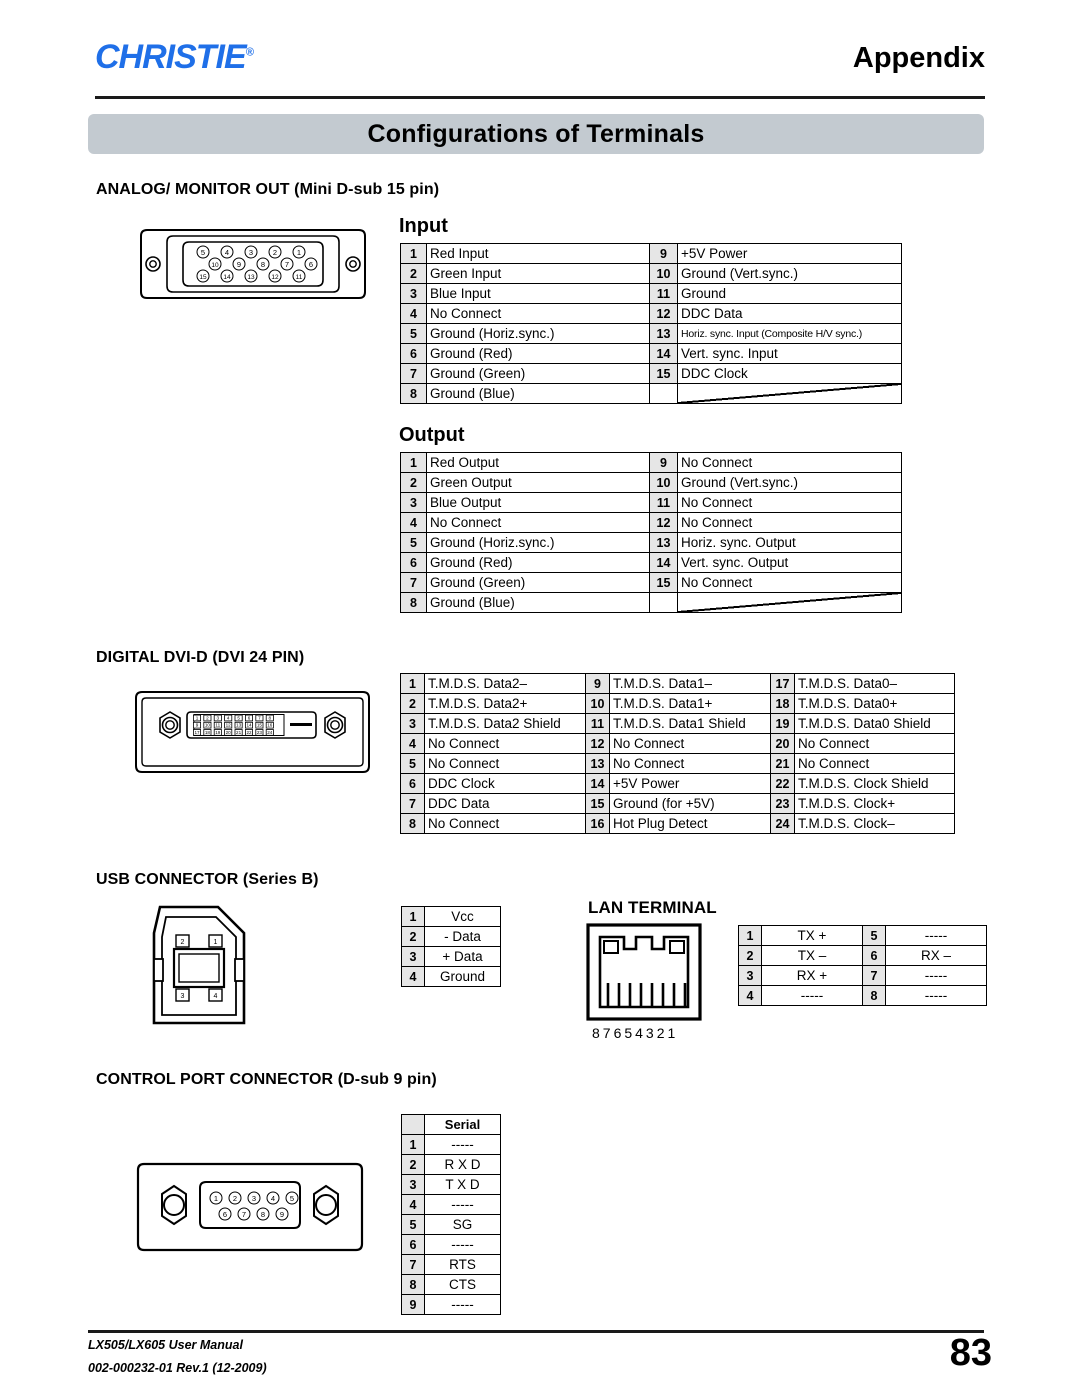 Image resolution: width=1080 pixels, height=1397 pixels. I want to click on pin-signal: Ground (Green), so click(538, 373).